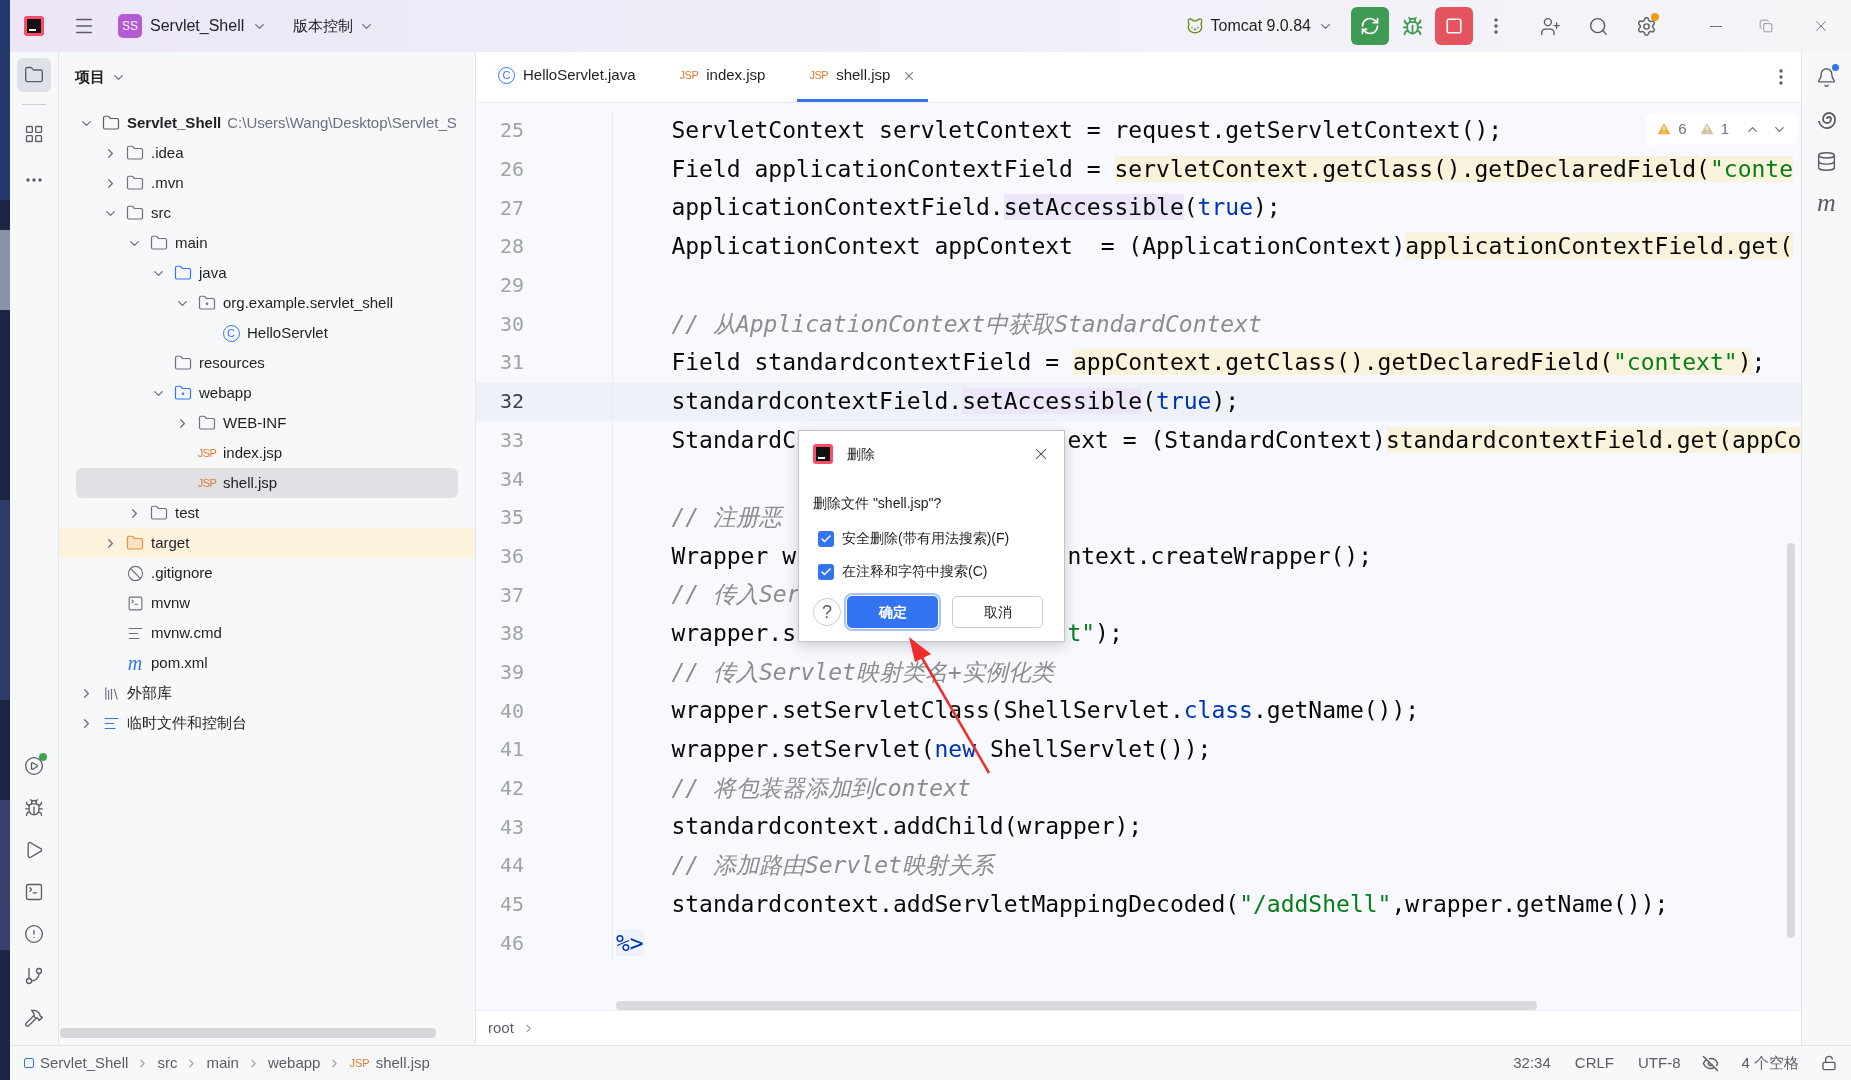 The width and height of the screenshot is (1851, 1080). I want to click on maven-icon: m, so click(135, 663).